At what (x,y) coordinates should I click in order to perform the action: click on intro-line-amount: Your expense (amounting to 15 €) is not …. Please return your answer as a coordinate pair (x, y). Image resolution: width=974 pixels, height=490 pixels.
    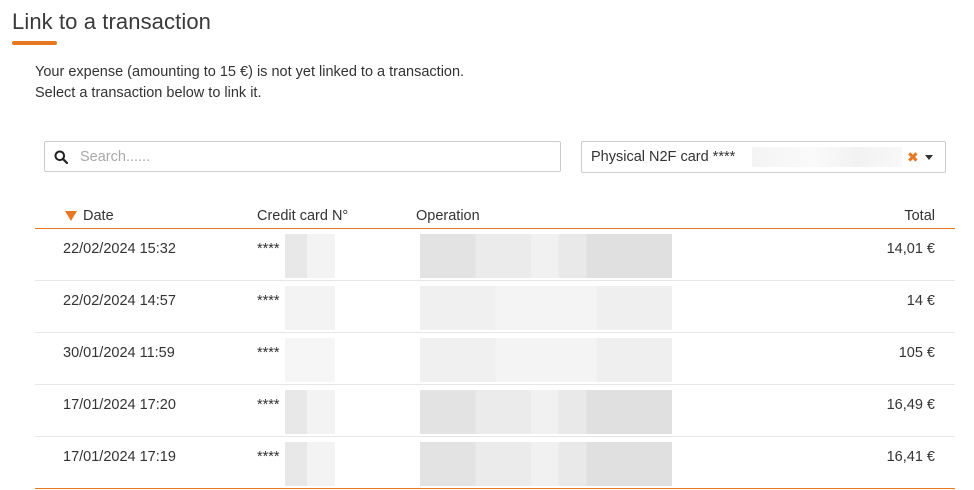
    Looking at the image, I should click on (250, 72).